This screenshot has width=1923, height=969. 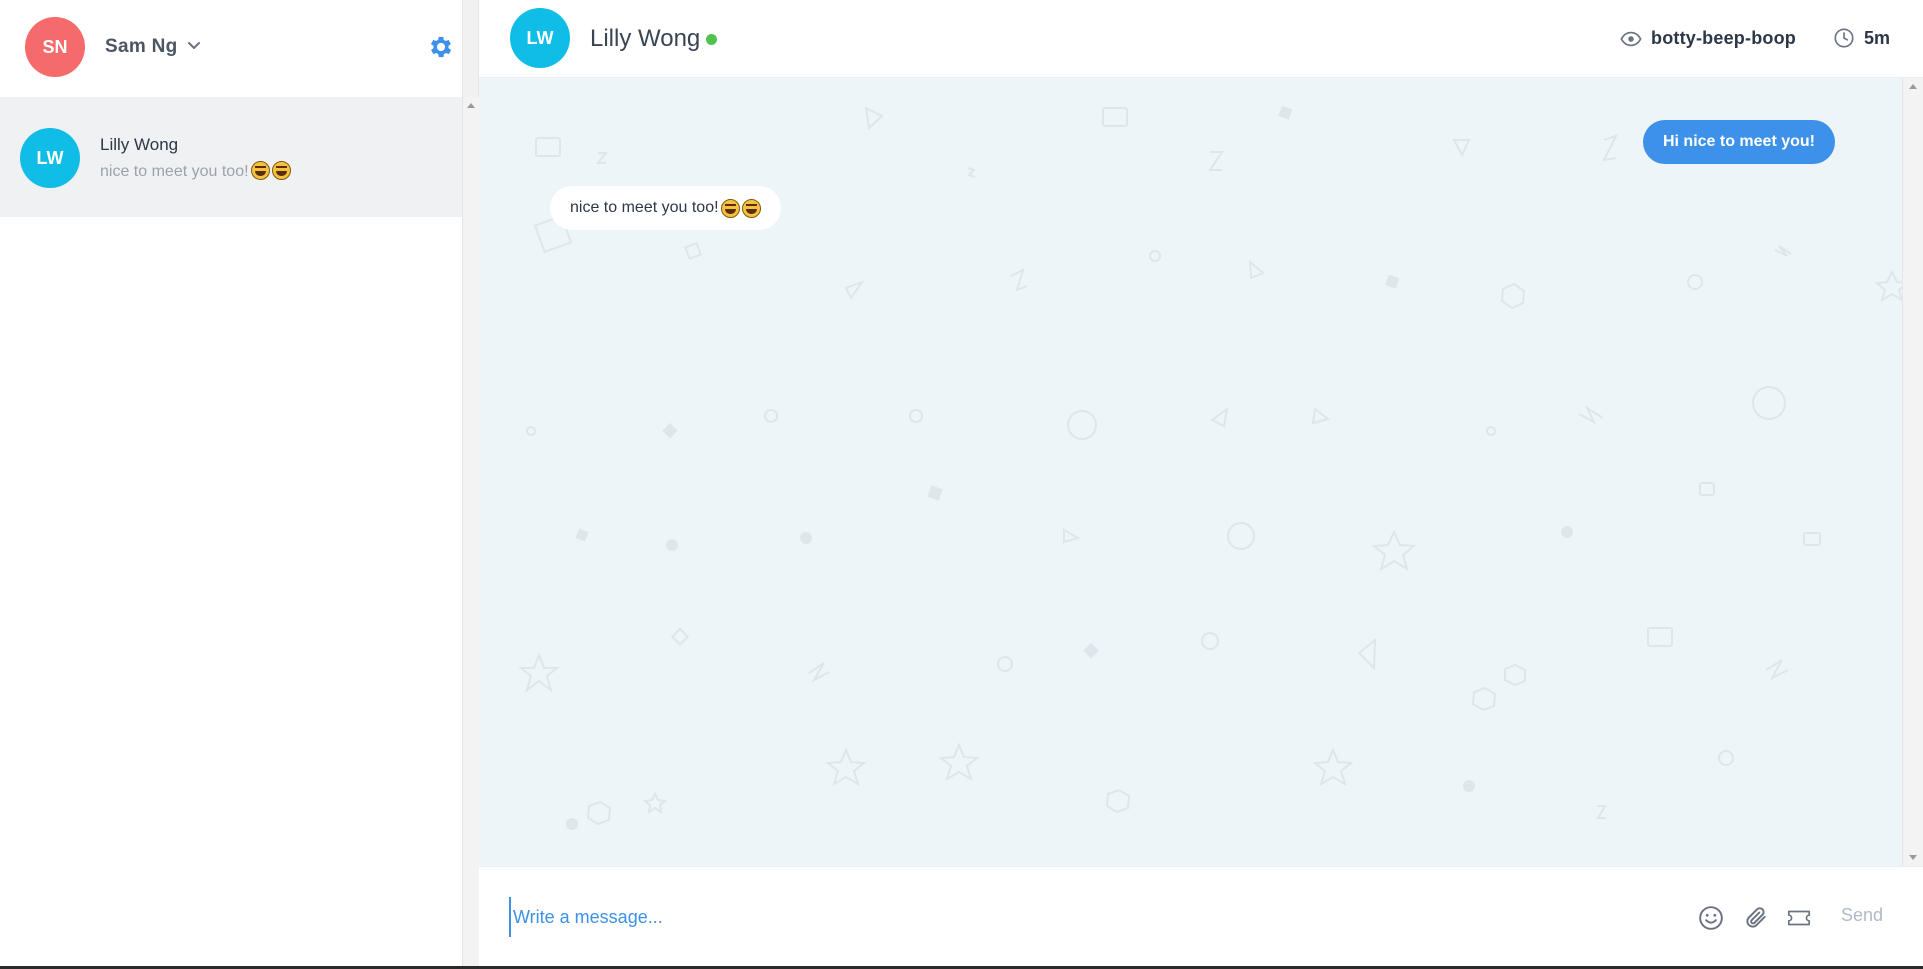 I want to click on sidebar-header: SN Sam Ng, so click(x=231, y=48).